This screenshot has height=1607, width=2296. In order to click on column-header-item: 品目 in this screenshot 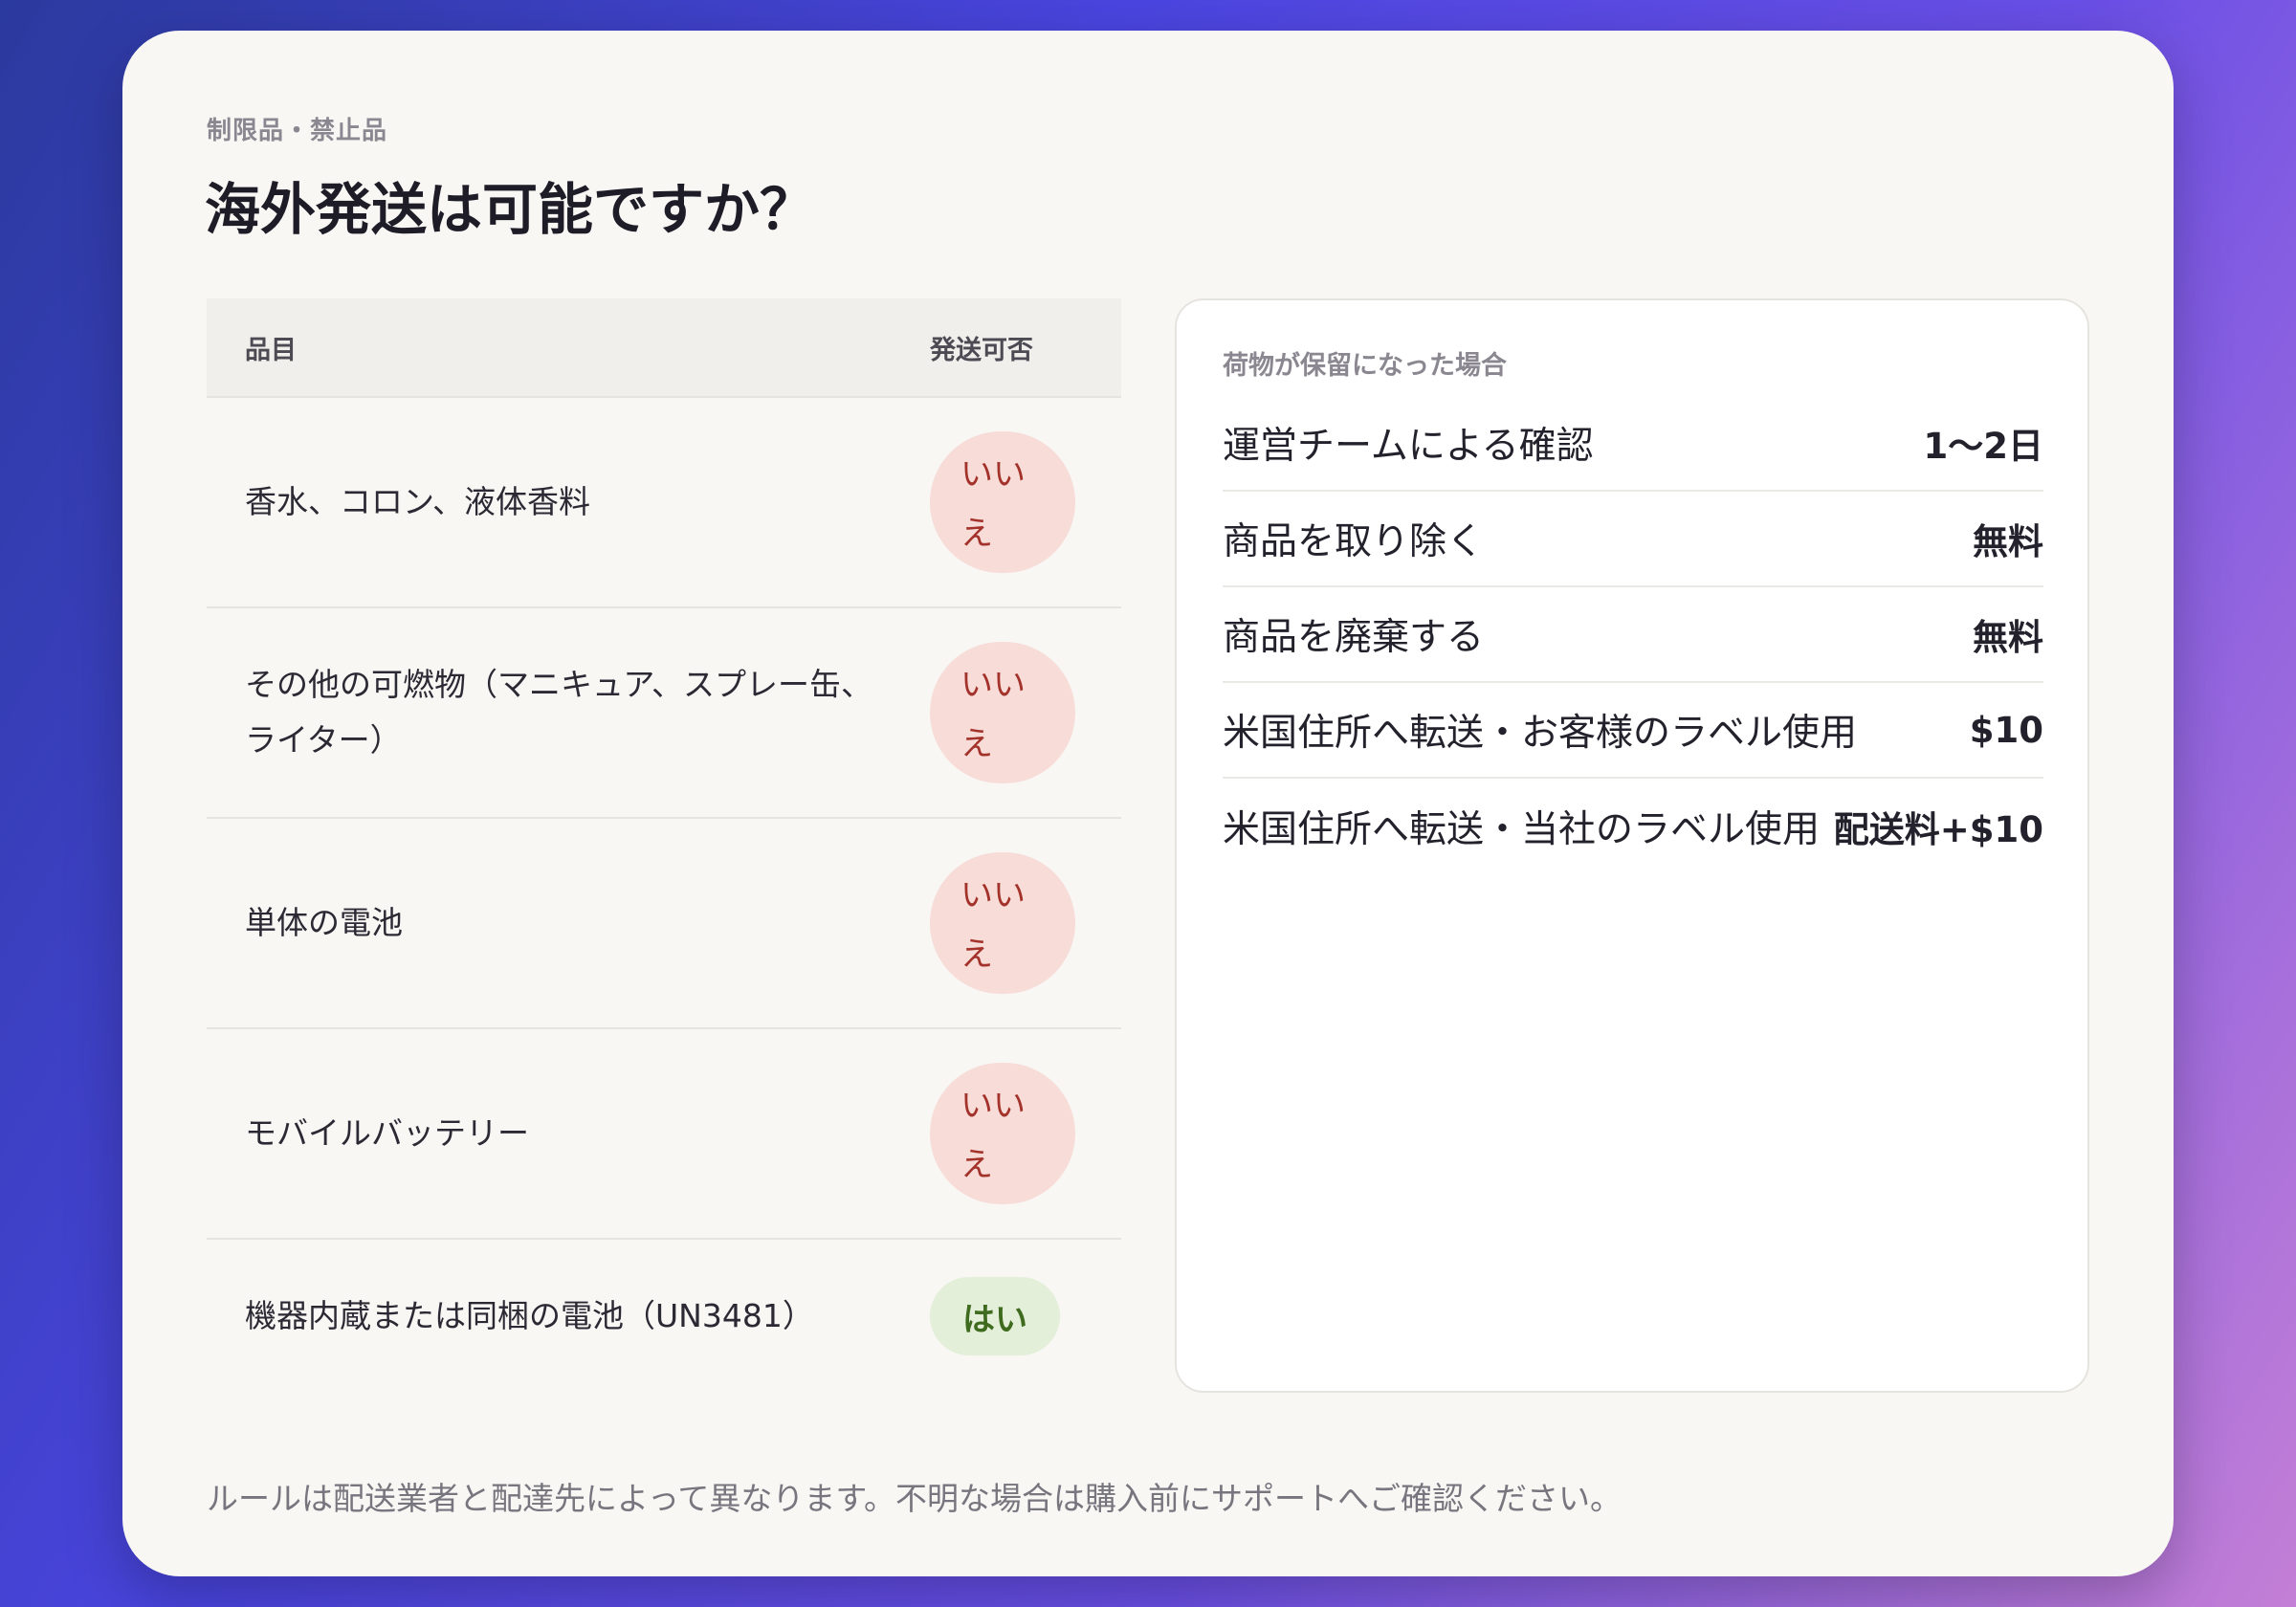, I will do `click(271, 350)`.